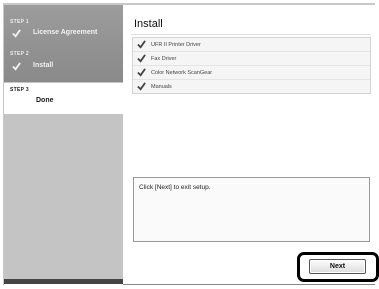  What do you see at coordinates (182, 72) in the screenshot?
I see `item-label: Color Network ScanGear` at bounding box center [182, 72].